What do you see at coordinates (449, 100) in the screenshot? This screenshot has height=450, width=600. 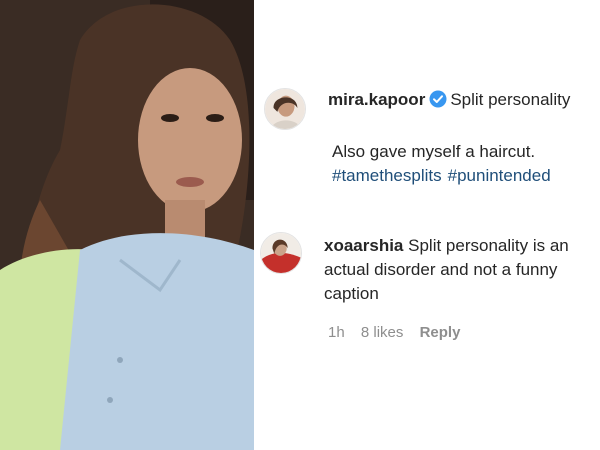 I see `post-header: mira.kapoor Split personality` at bounding box center [449, 100].